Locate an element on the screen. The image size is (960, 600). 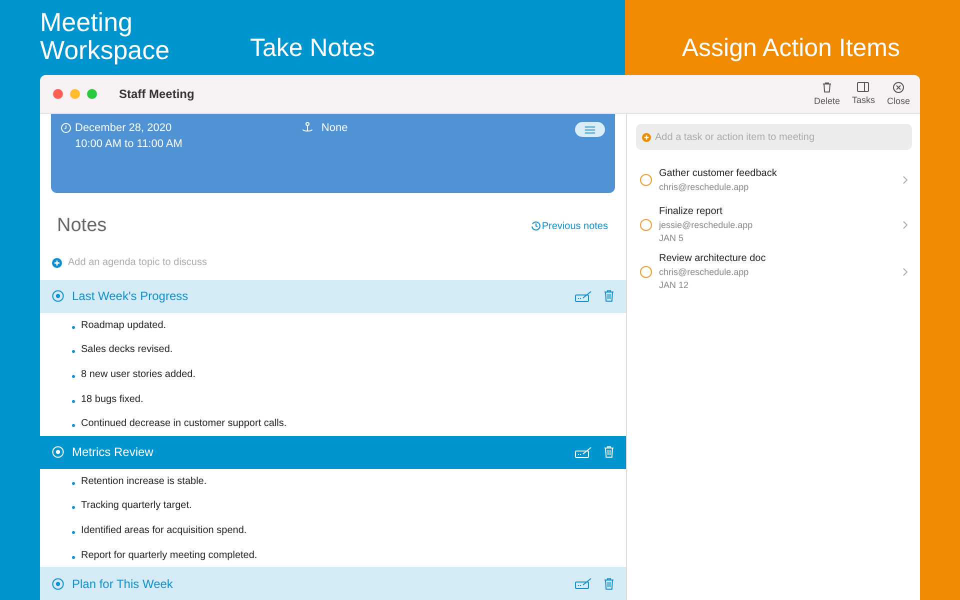
task-title: Review architecture doc is located at coordinates (713, 258).